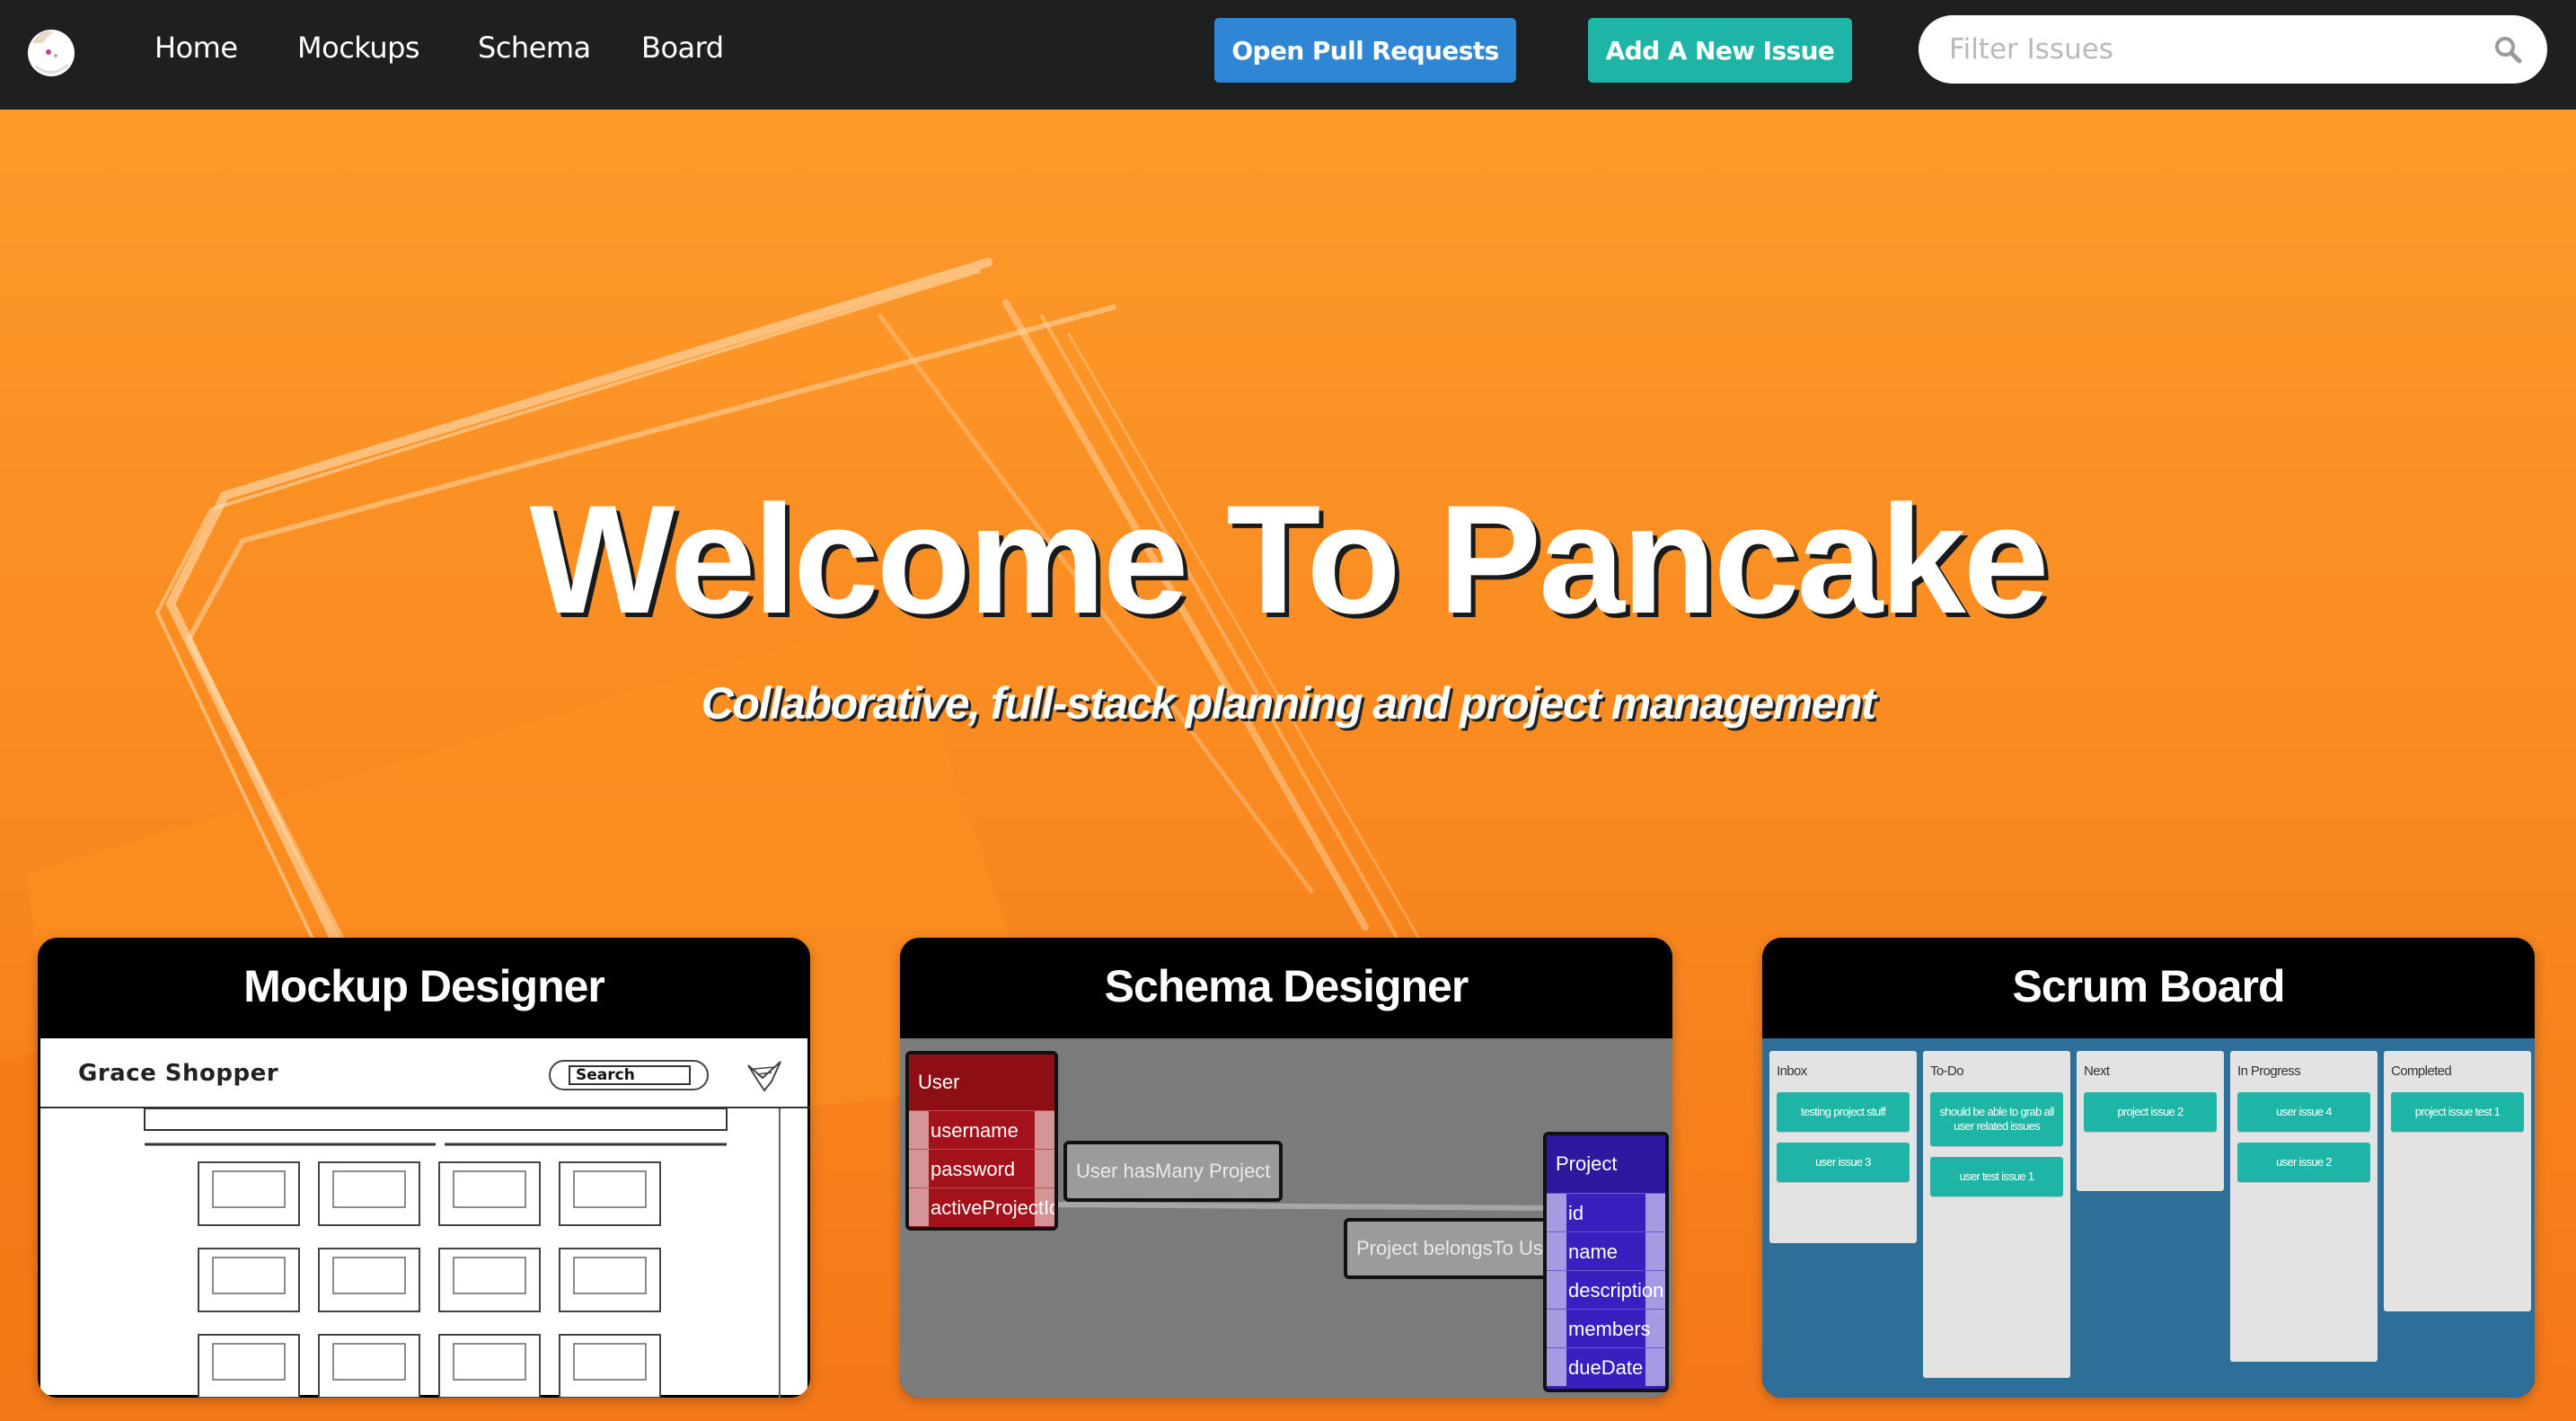 The height and width of the screenshot is (1421, 2576). Describe the element at coordinates (1606, 1328) in the screenshot. I see `project-field: members` at that location.